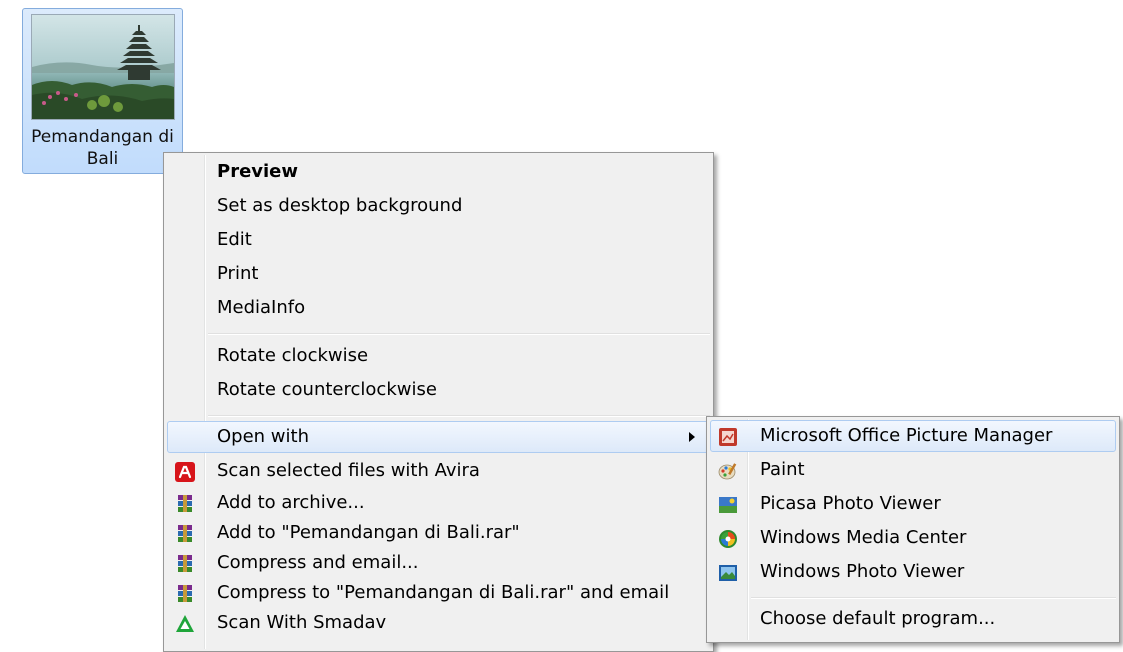 The height and width of the screenshot is (652, 1123). What do you see at coordinates (261, 307) in the screenshot?
I see `menu-item-label: MediaInfo` at bounding box center [261, 307].